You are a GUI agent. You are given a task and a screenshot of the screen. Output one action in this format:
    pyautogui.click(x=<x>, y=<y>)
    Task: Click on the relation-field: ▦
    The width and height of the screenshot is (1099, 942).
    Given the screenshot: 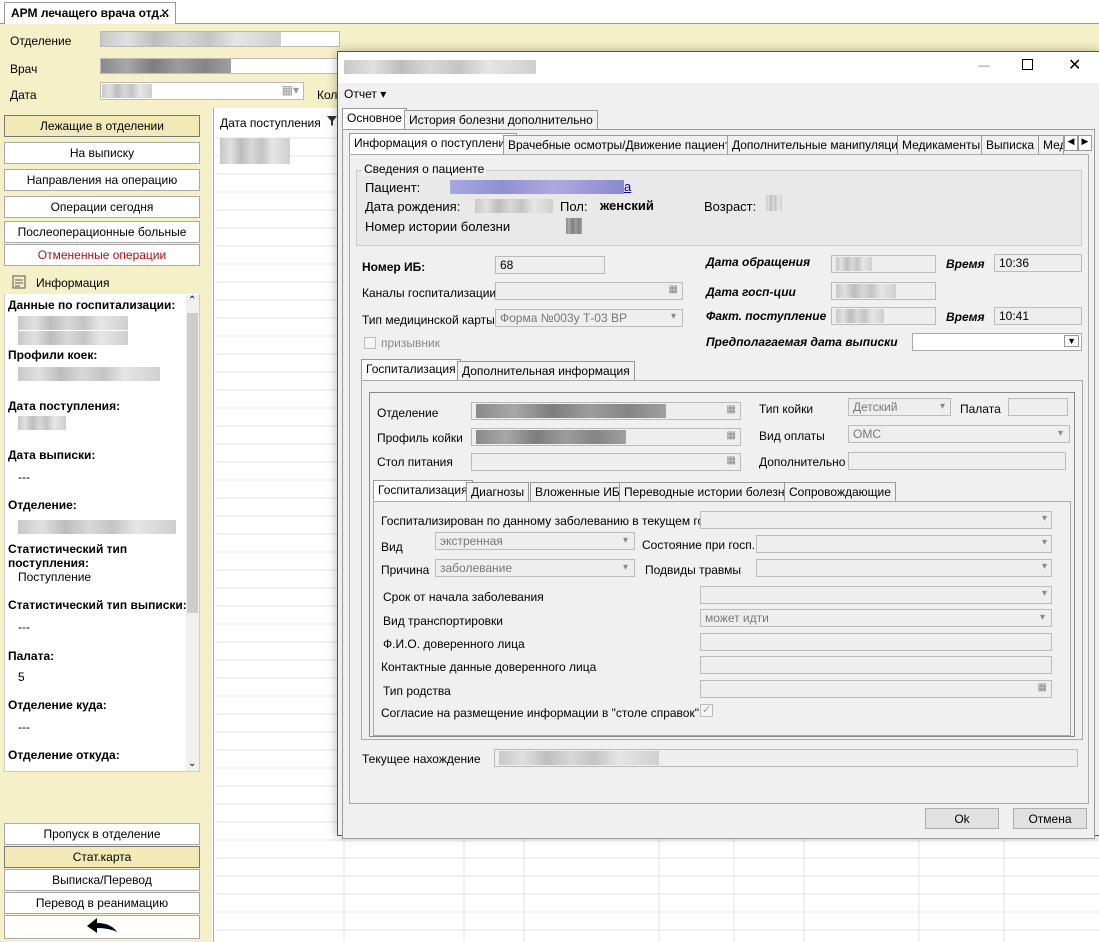 What is the action you would take?
    pyautogui.click(x=876, y=689)
    